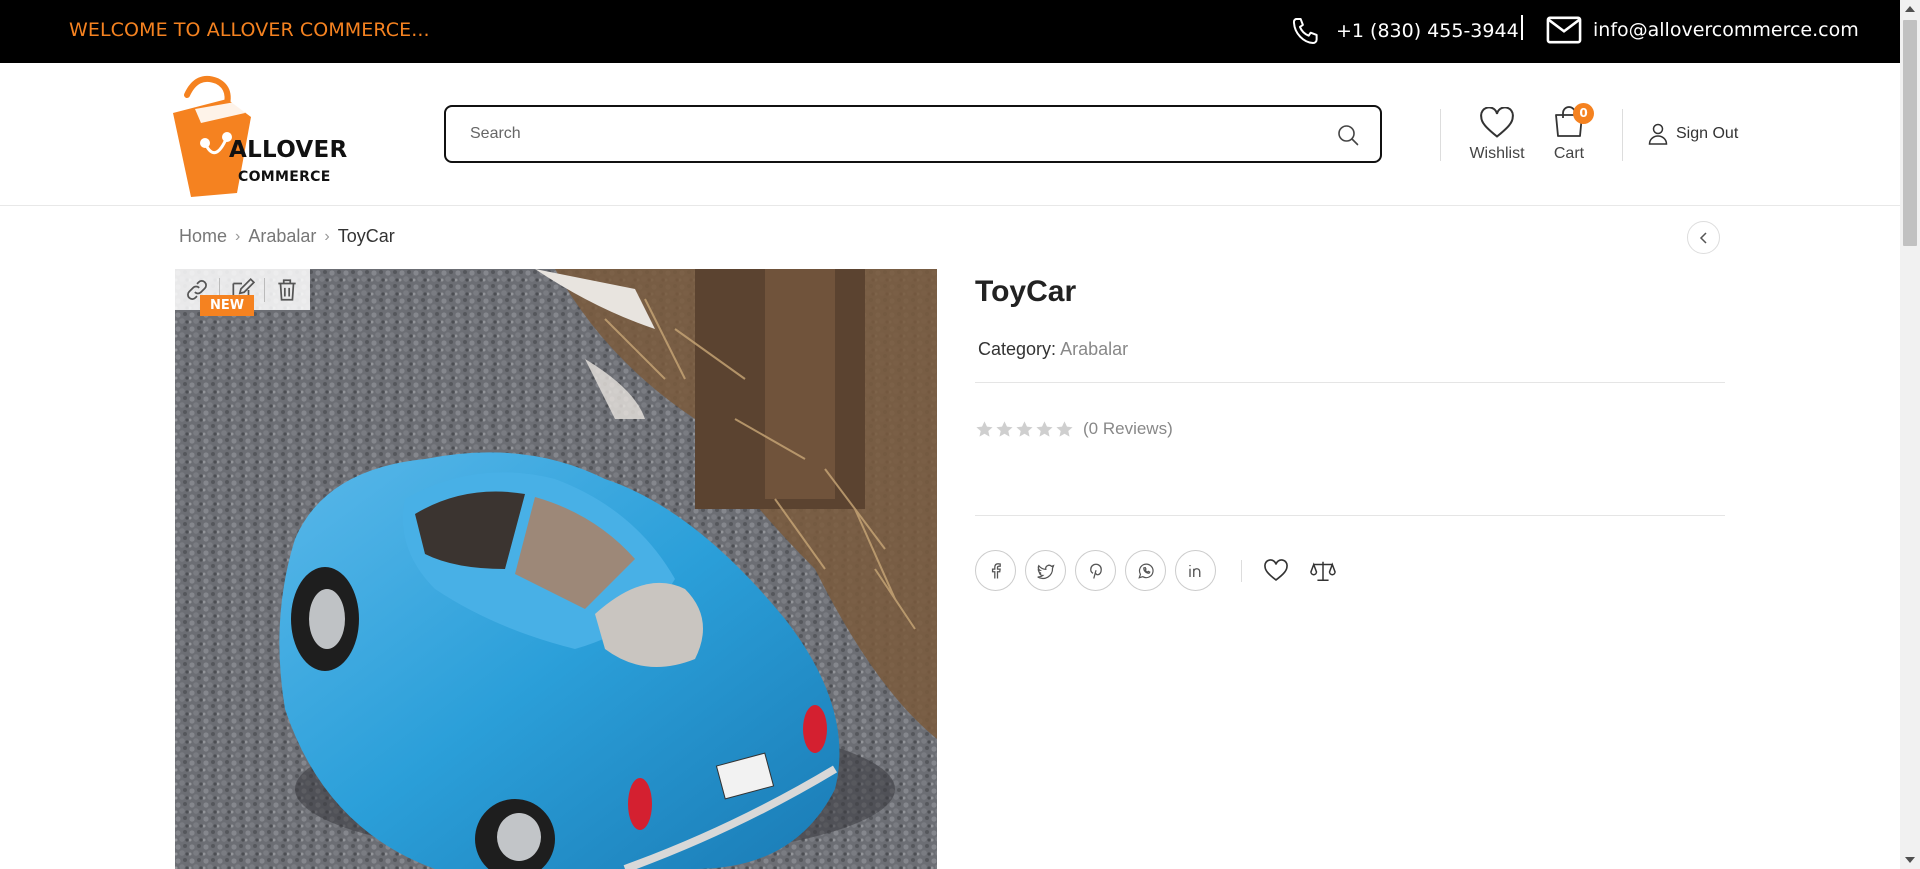 Image resolution: width=1920 pixels, height=869 pixels. I want to click on share-bar, so click(1163, 570).